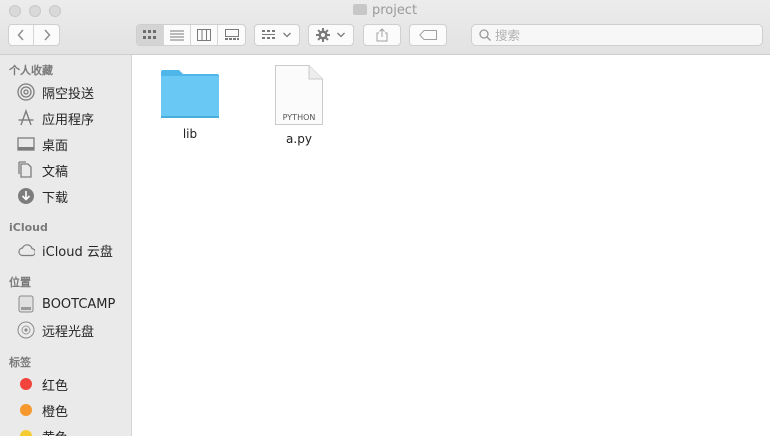  What do you see at coordinates (31, 70) in the screenshot?
I see `sidebar-section-favorites: 个人收藏` at bounding box center [31, 70].